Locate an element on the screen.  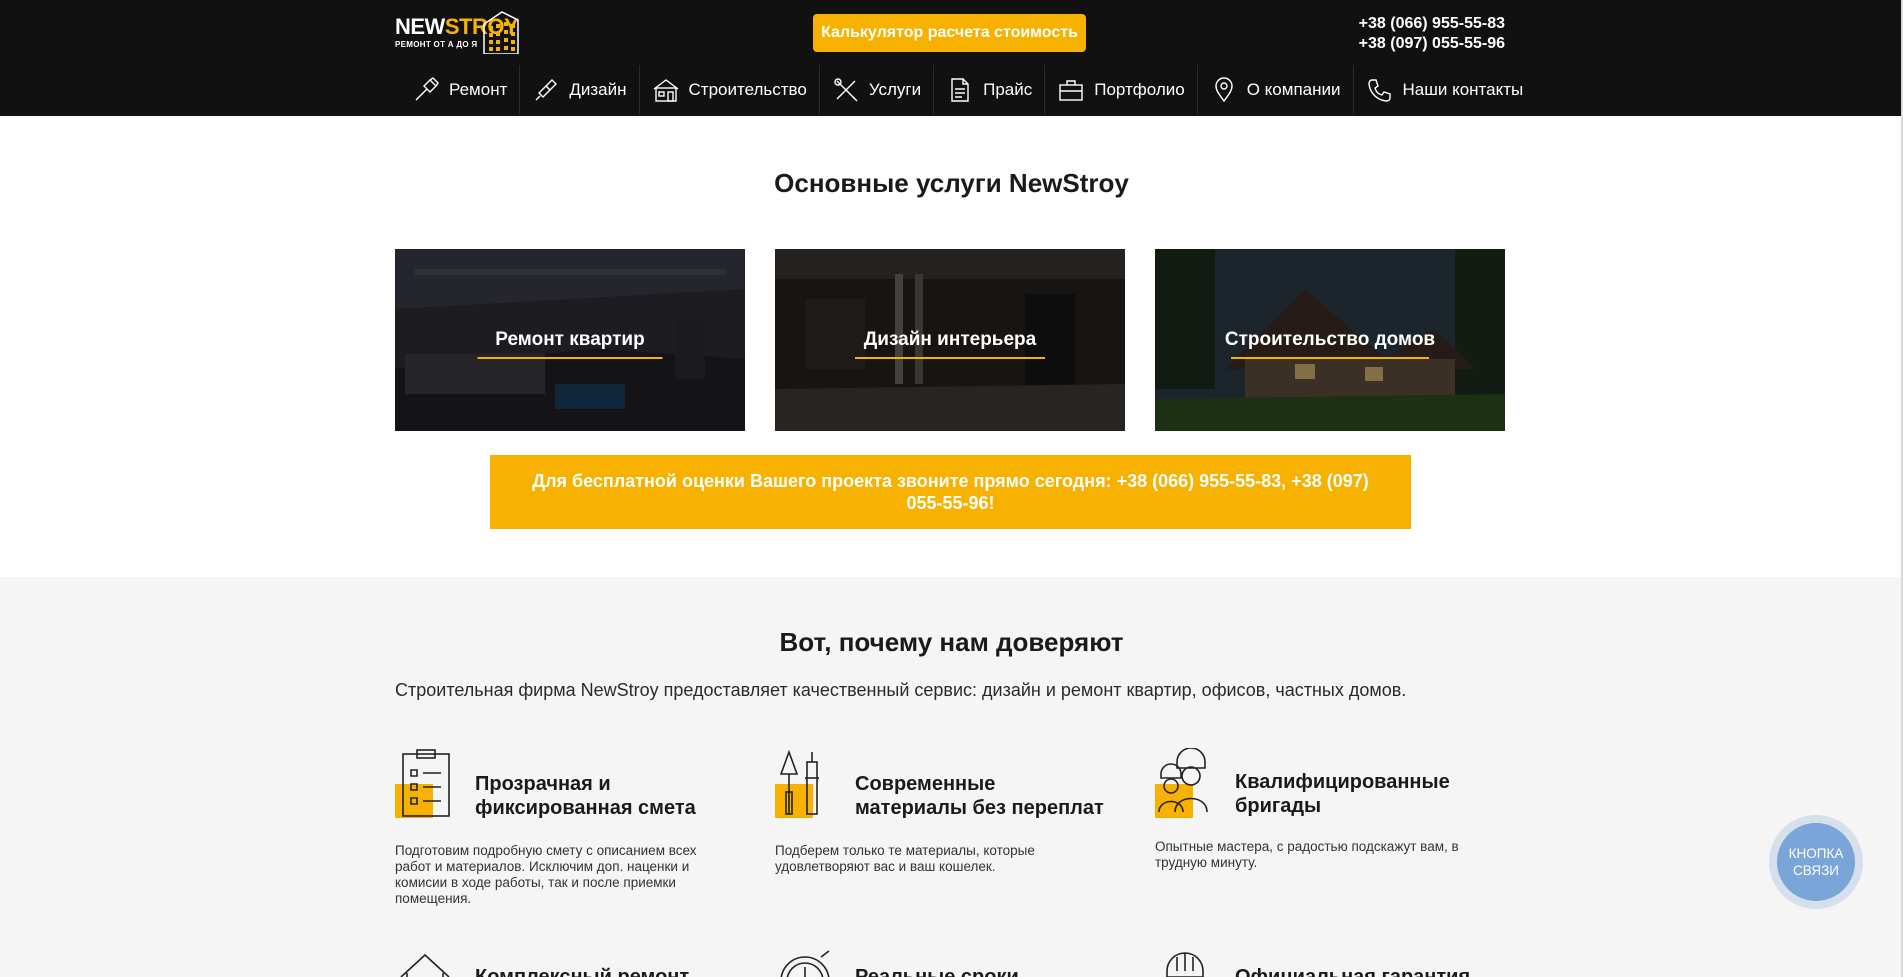
nav-item-about: О компании is located at coordinates (1276, 90).